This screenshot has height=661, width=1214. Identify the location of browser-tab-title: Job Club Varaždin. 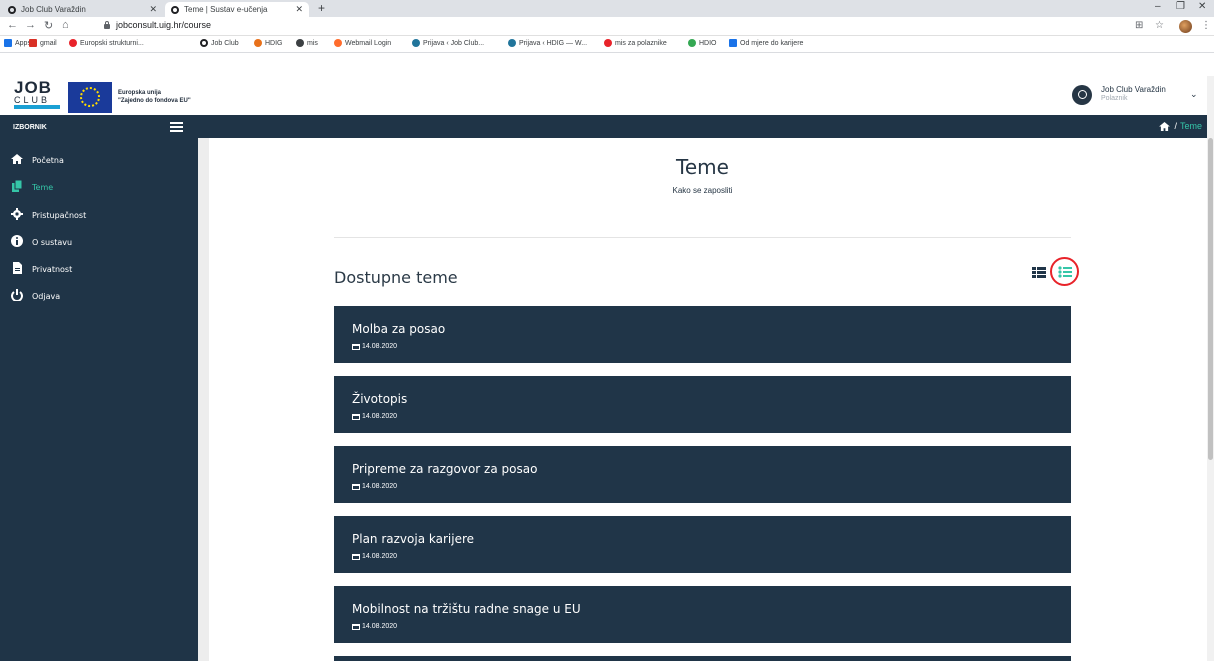
(53, 9).